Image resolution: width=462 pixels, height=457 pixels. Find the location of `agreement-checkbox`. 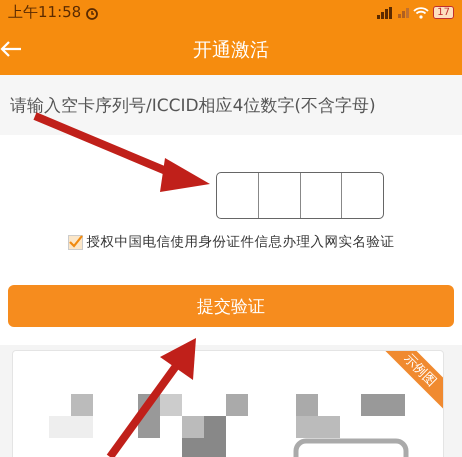

agreement-checkbox is located at coordinates (75, 242).